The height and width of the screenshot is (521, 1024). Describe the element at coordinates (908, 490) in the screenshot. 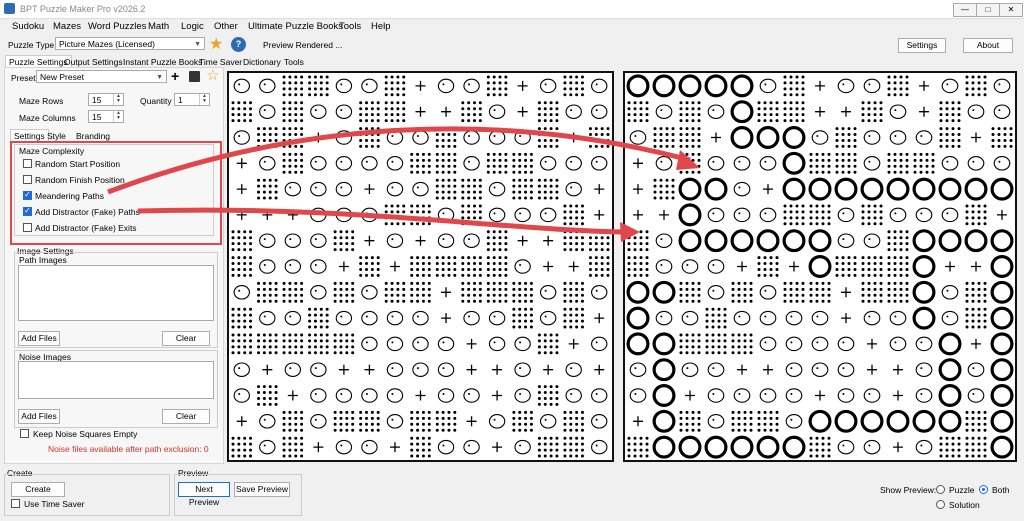

I see `show-preview-label: Show Preview:` at that location.